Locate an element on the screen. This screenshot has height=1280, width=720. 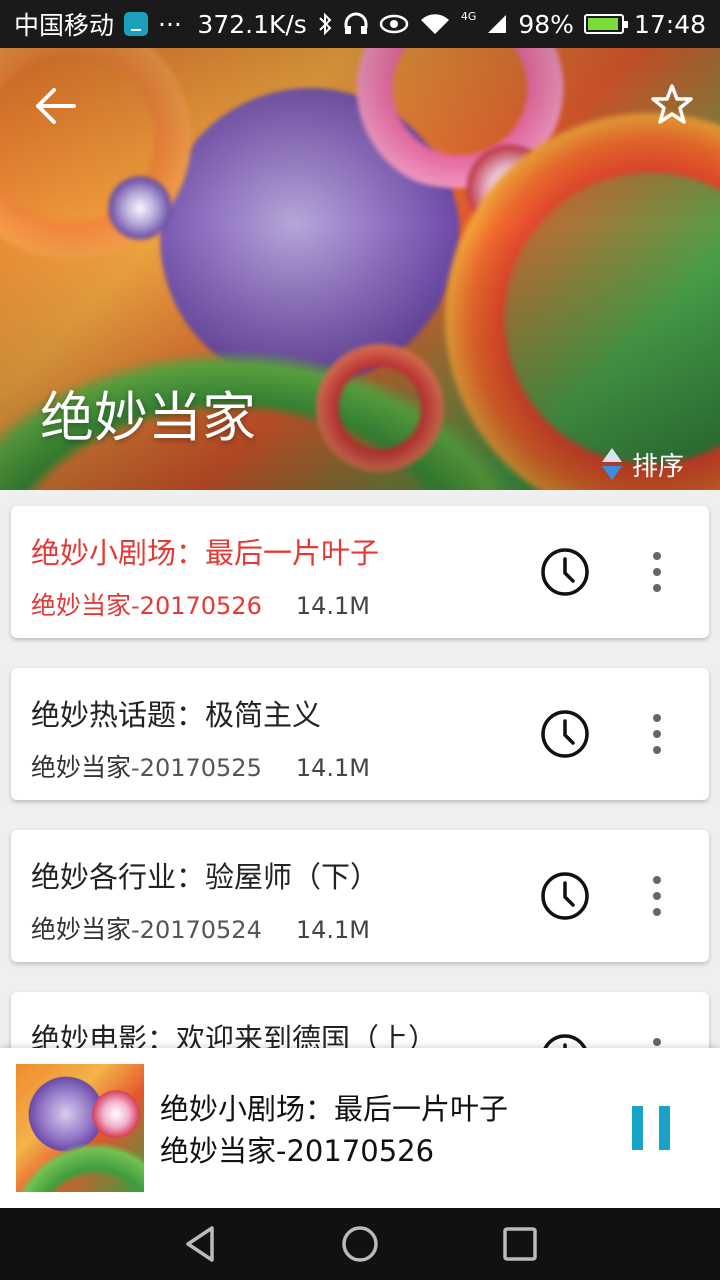
back-button is located at coordinates (56, 106).